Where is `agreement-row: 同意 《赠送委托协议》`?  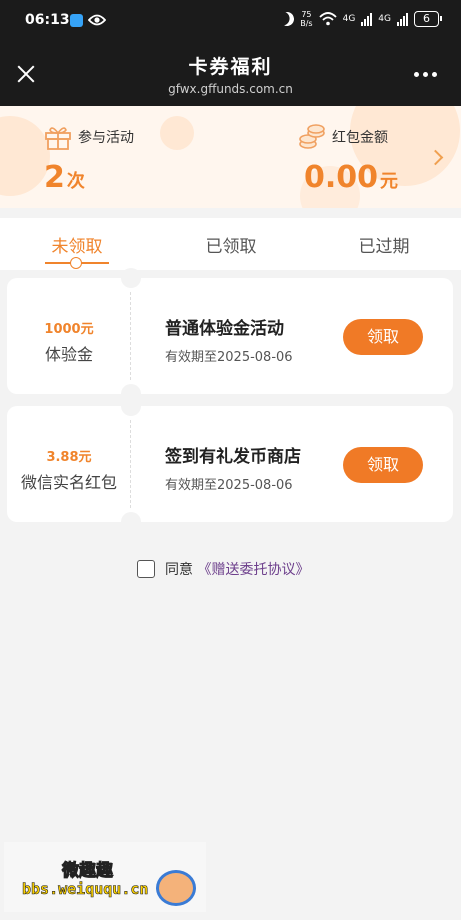
agreement-row: 同意 《赠送委托协议》 is located at coordinates (223, 569).